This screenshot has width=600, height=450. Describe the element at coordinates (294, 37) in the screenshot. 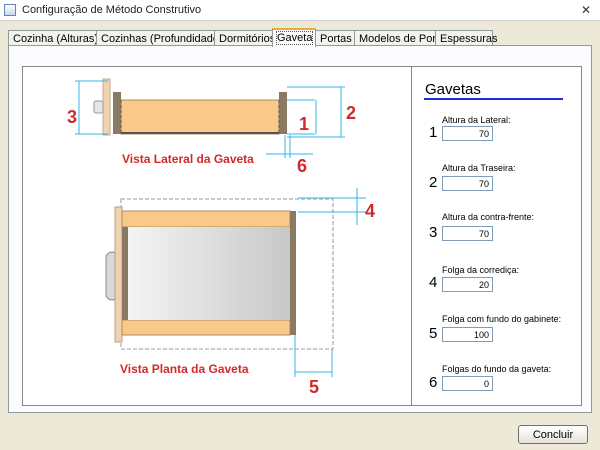

I see `tab-gaveta: Gaveta` at that location.